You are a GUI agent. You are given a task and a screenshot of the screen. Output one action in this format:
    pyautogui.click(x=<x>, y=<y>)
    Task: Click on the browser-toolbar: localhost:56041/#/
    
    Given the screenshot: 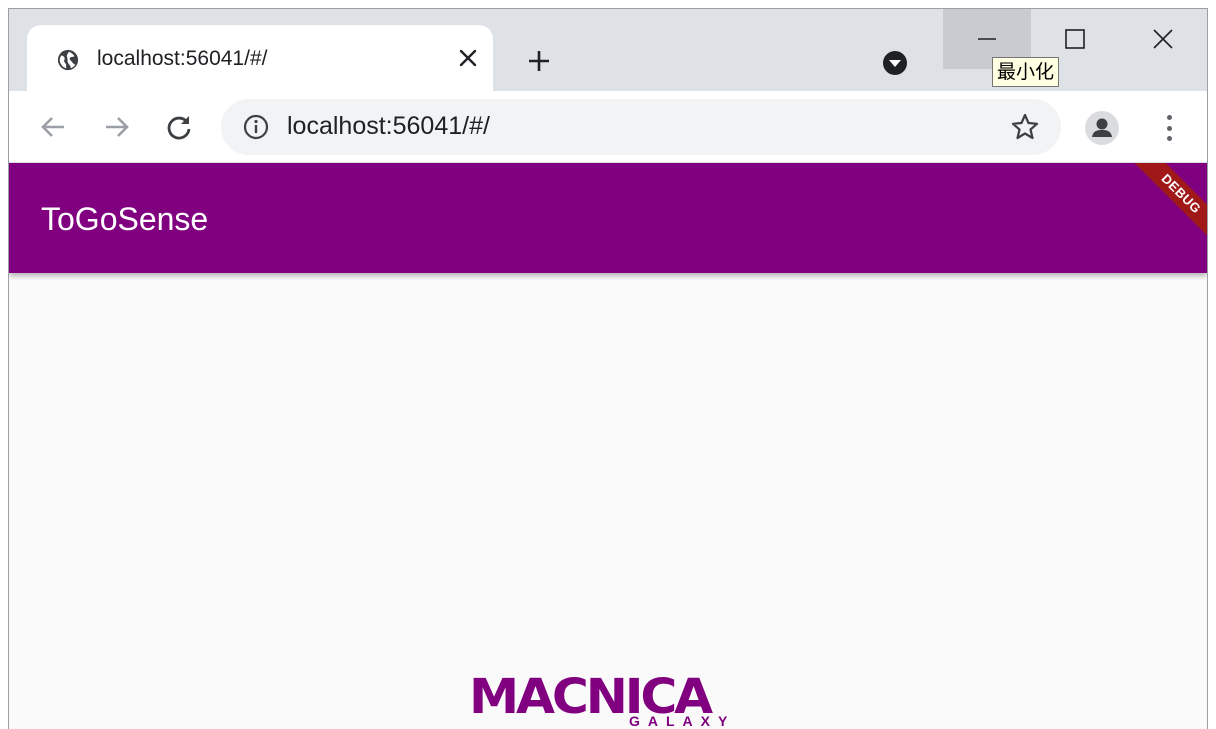 What is the action you would take?
    pyautogui.click(x=608, y=127)
    